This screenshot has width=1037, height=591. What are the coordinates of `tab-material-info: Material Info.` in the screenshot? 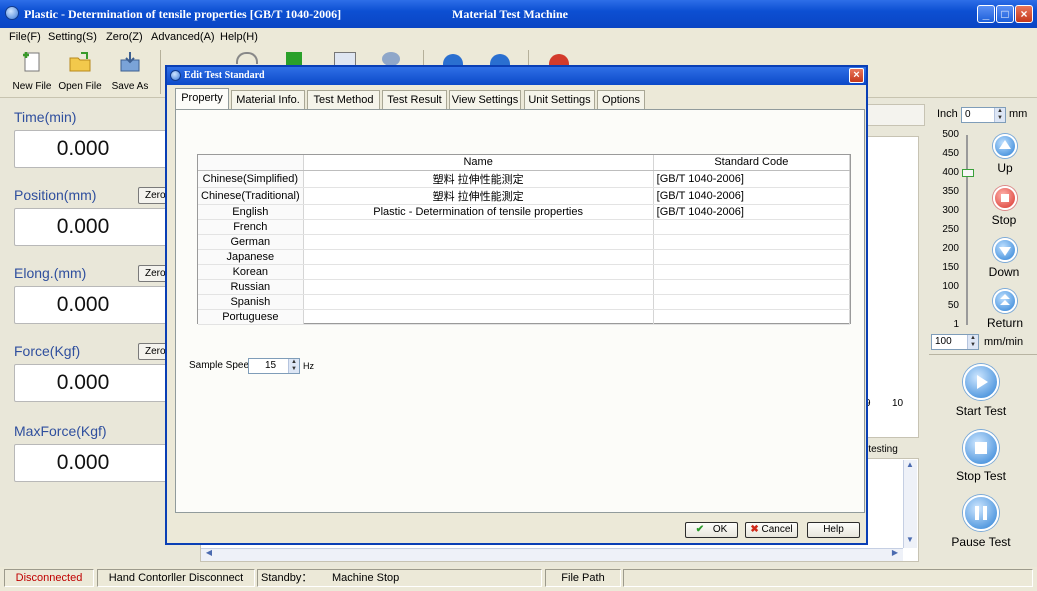 It's located at (268, 100).